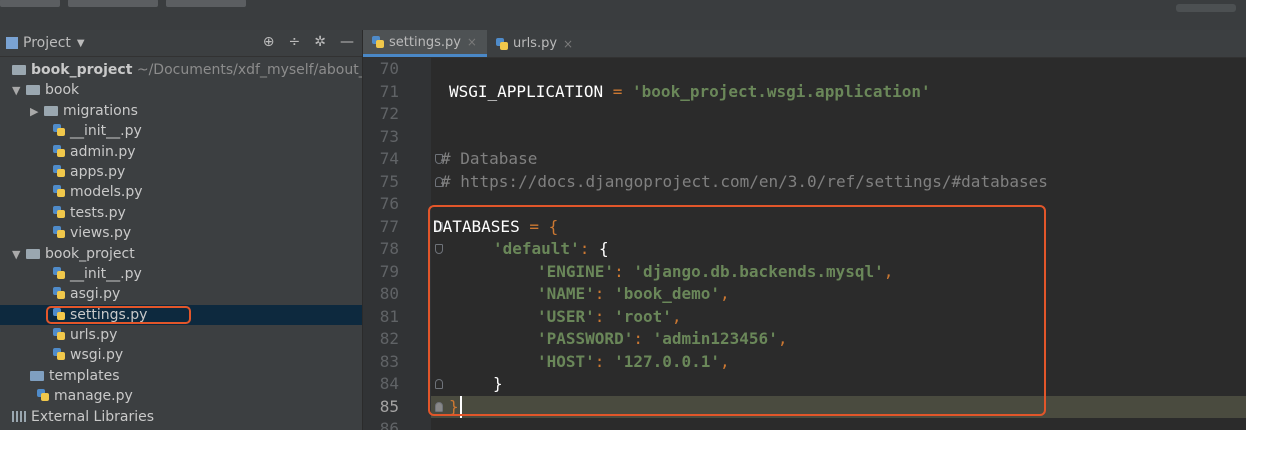  I want to click on tab-settings-py: settings.py ×, so click(425, 43).